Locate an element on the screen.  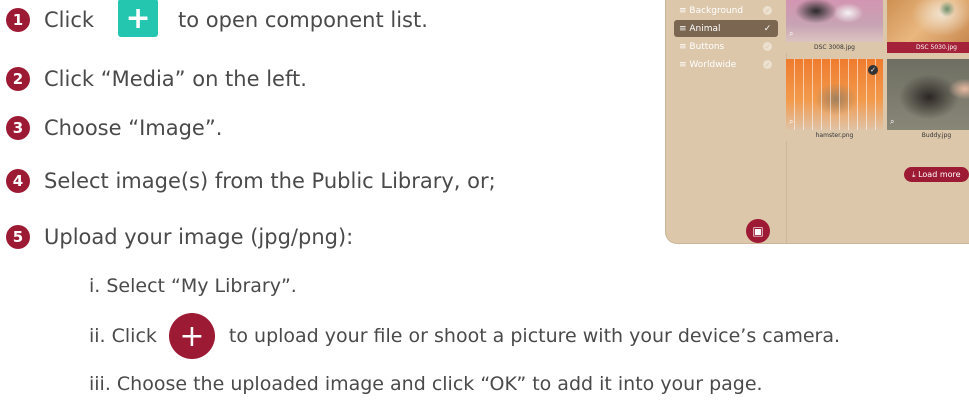
step-5: 5 Upload your image (jpg/png): is located at coordinates (179, 237).